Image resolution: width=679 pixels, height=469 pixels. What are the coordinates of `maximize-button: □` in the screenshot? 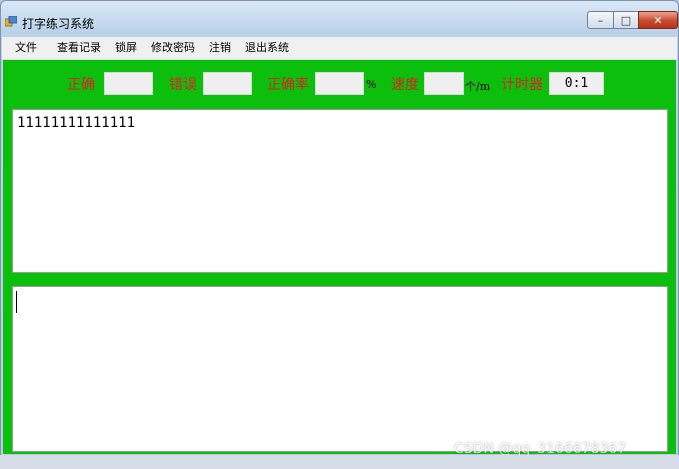 It's located at (626, 20).